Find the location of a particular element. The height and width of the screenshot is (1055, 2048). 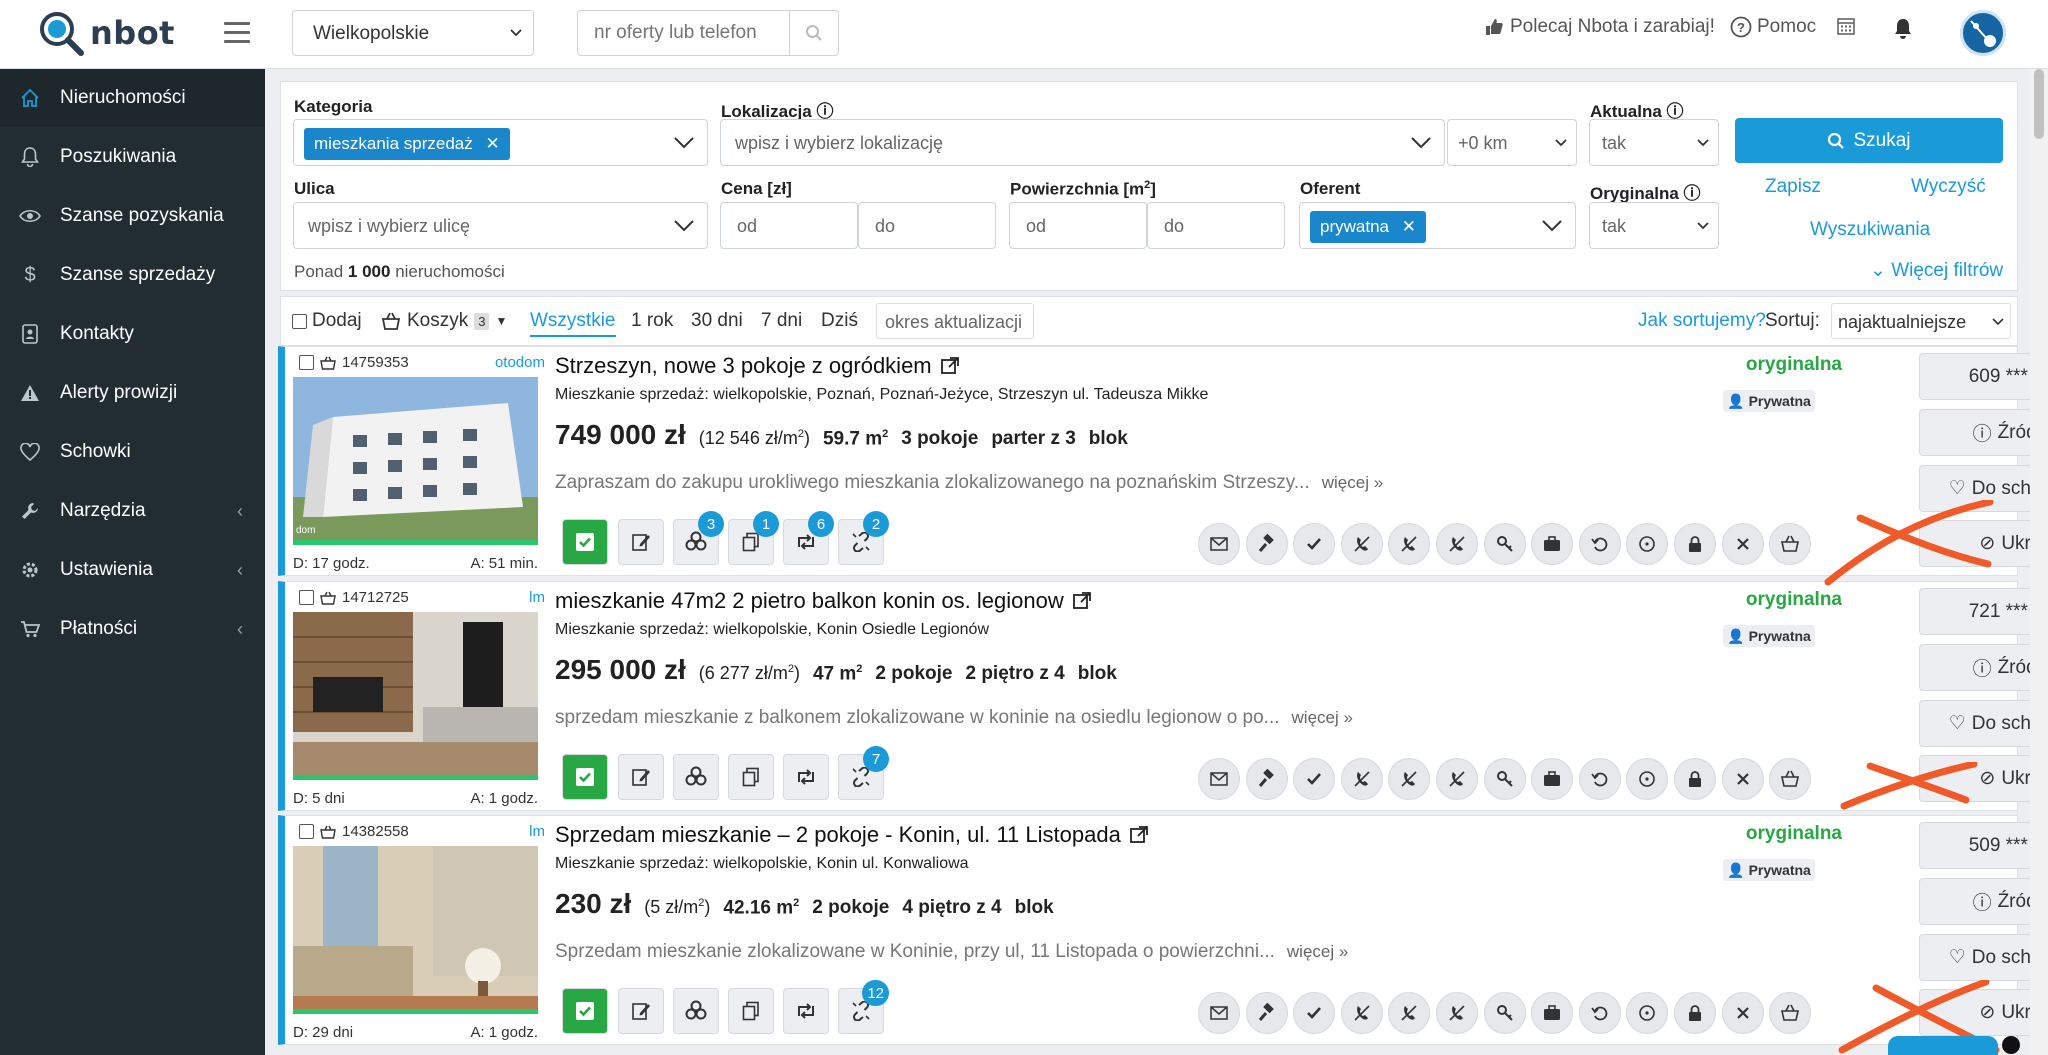

category-select: mieszkania sprzedaż ✕ is located at coordinates (500, 142).